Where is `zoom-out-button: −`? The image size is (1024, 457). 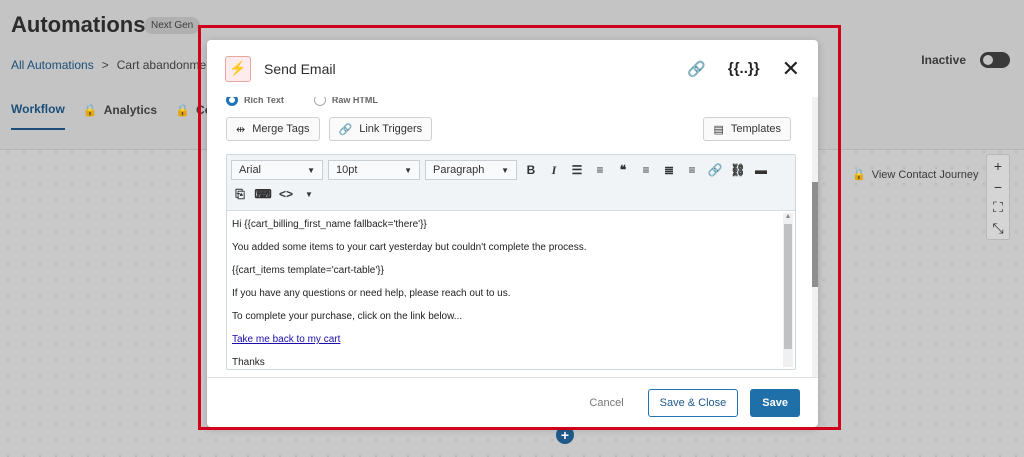 zoom-out-button: − is located at coordinates (998, 186).